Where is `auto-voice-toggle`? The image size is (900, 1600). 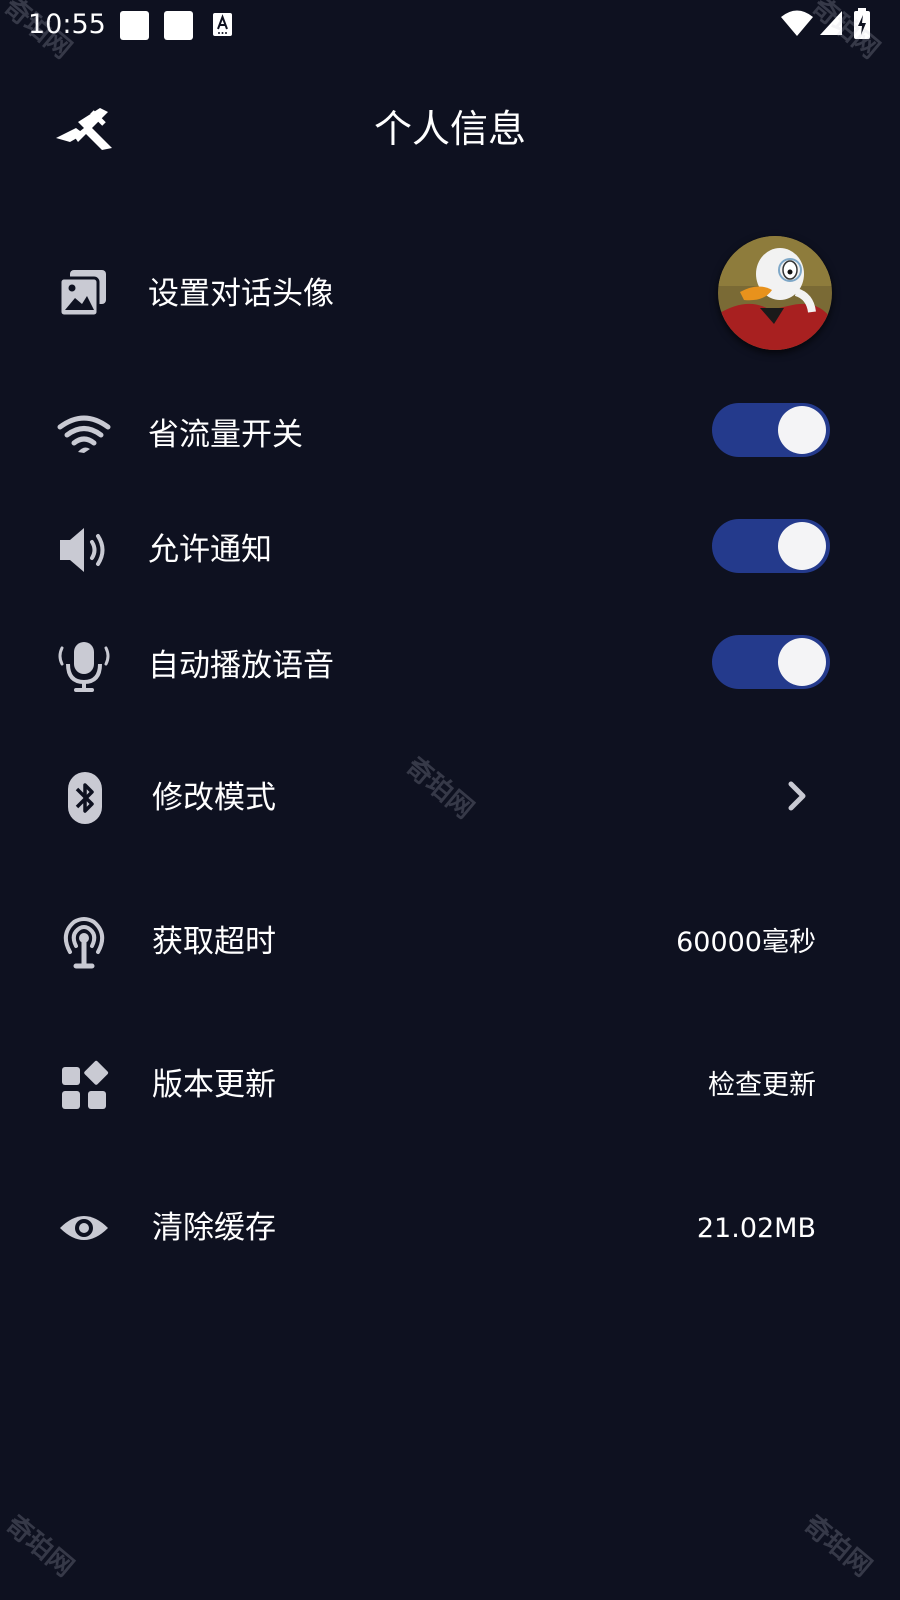
auto-voice-toggle is located at coordinates (771, 662).